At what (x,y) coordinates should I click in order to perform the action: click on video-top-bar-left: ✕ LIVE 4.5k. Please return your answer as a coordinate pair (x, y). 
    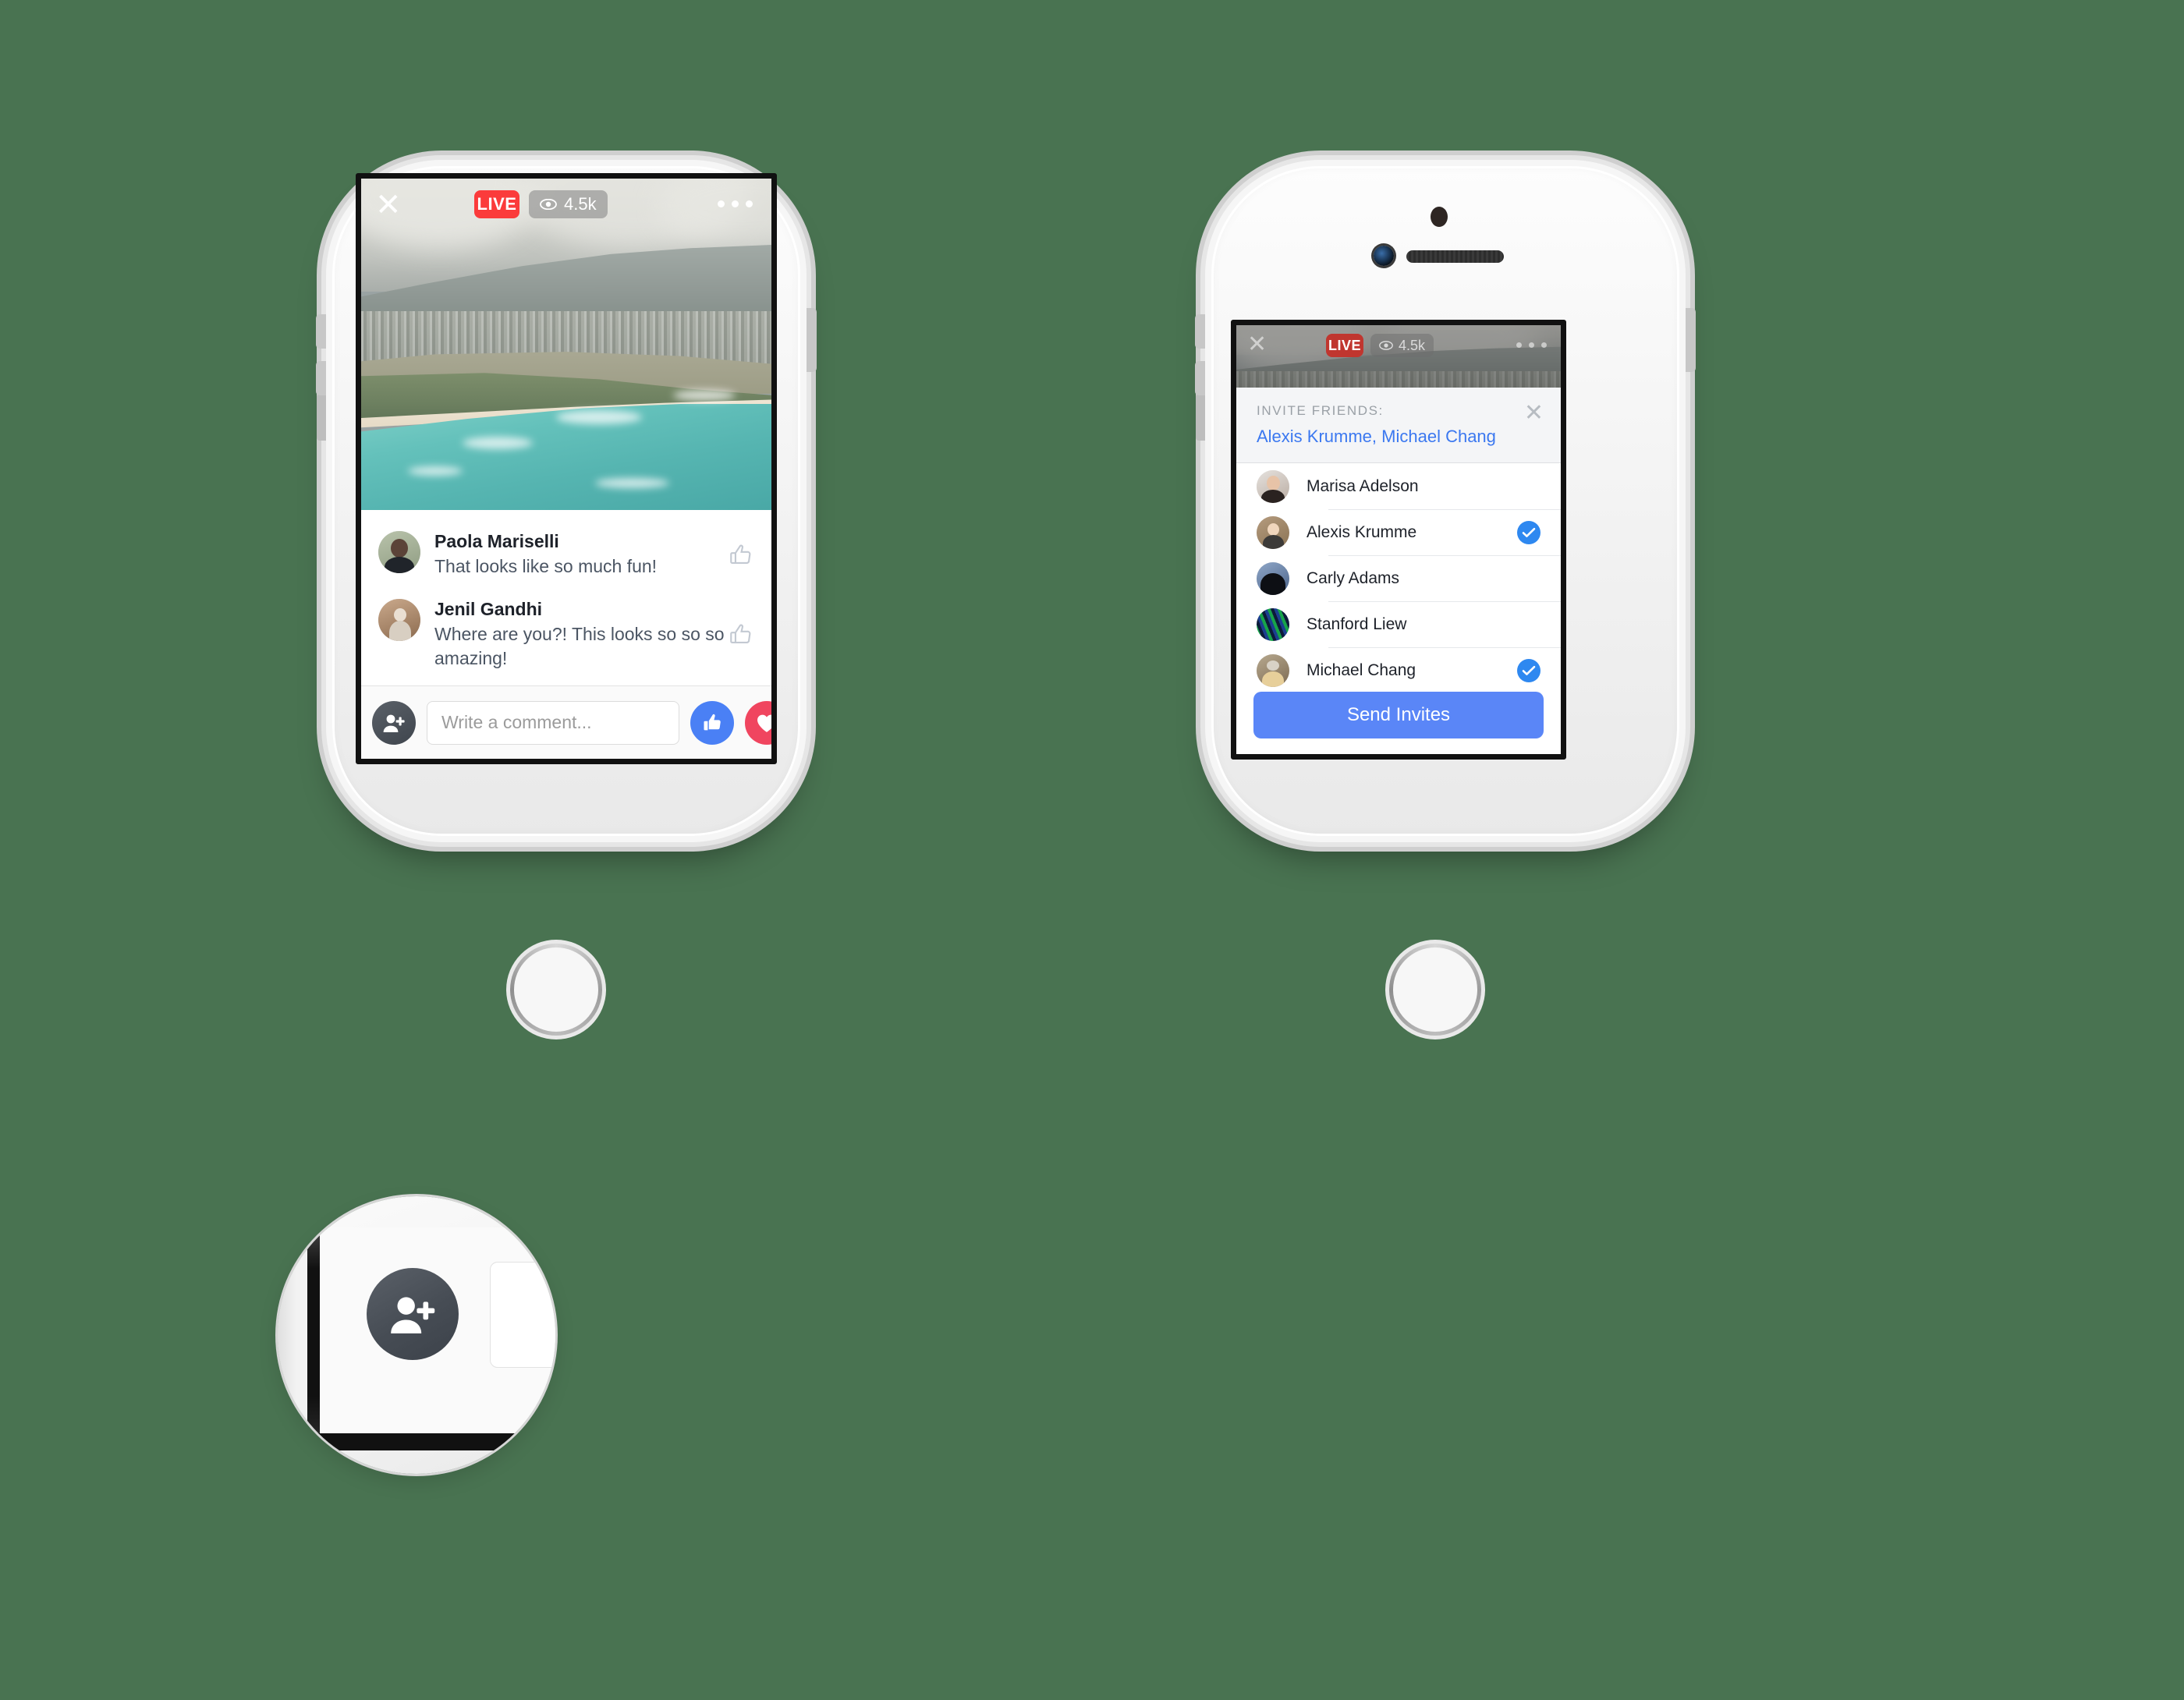
    Looking at the image, I should click on (566, 206).